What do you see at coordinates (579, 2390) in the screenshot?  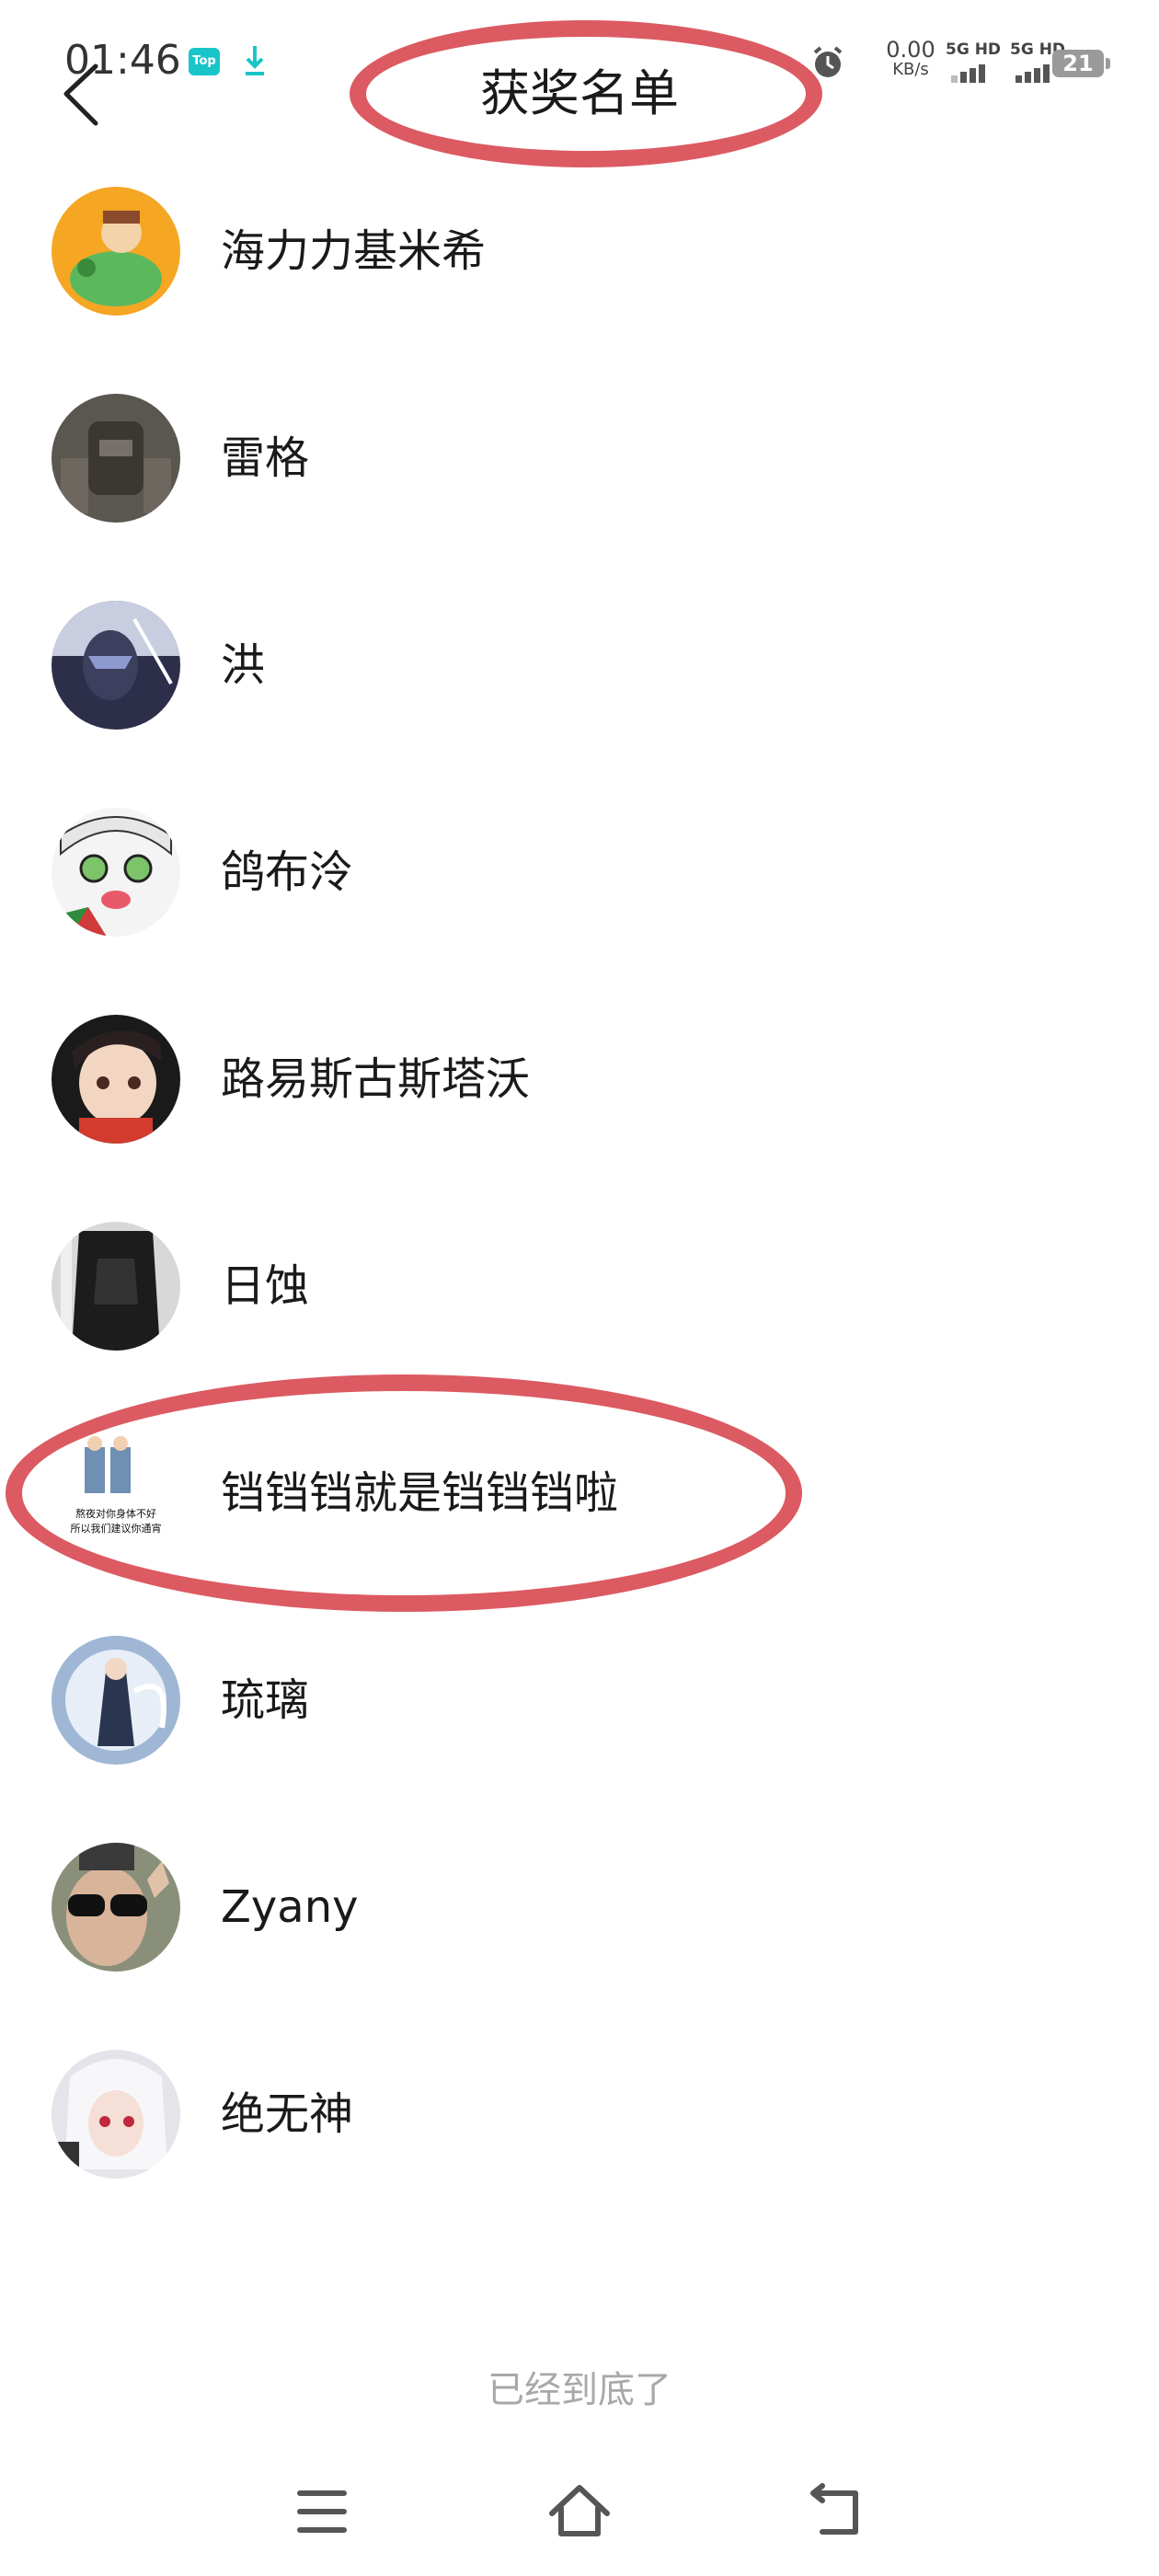 I see `end-of-list-note: 已经到底了` at bounding box center [579, 2390].